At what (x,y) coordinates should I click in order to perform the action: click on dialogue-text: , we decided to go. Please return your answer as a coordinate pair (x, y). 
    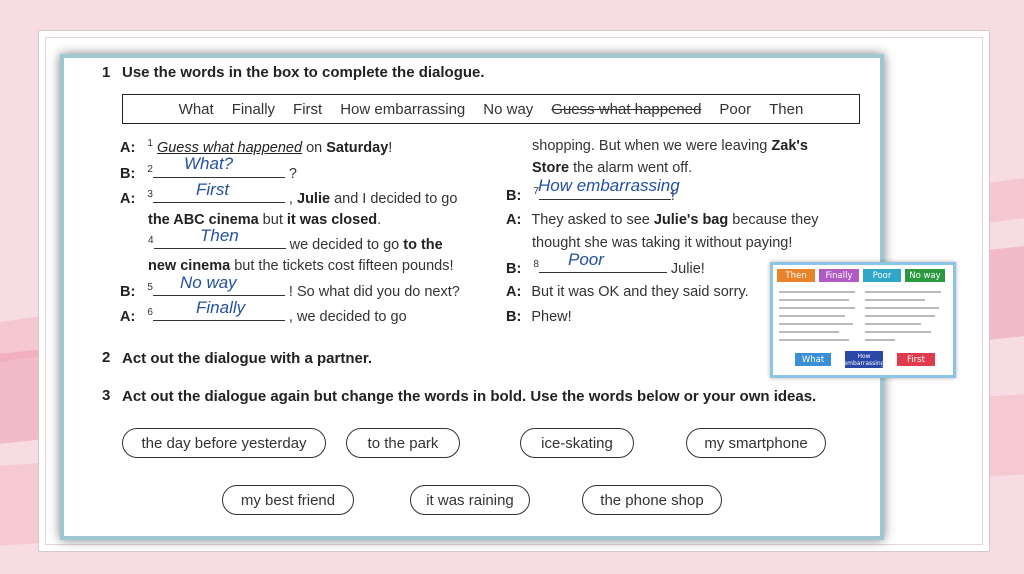
    Looking at the image, I should click on (345, 317).